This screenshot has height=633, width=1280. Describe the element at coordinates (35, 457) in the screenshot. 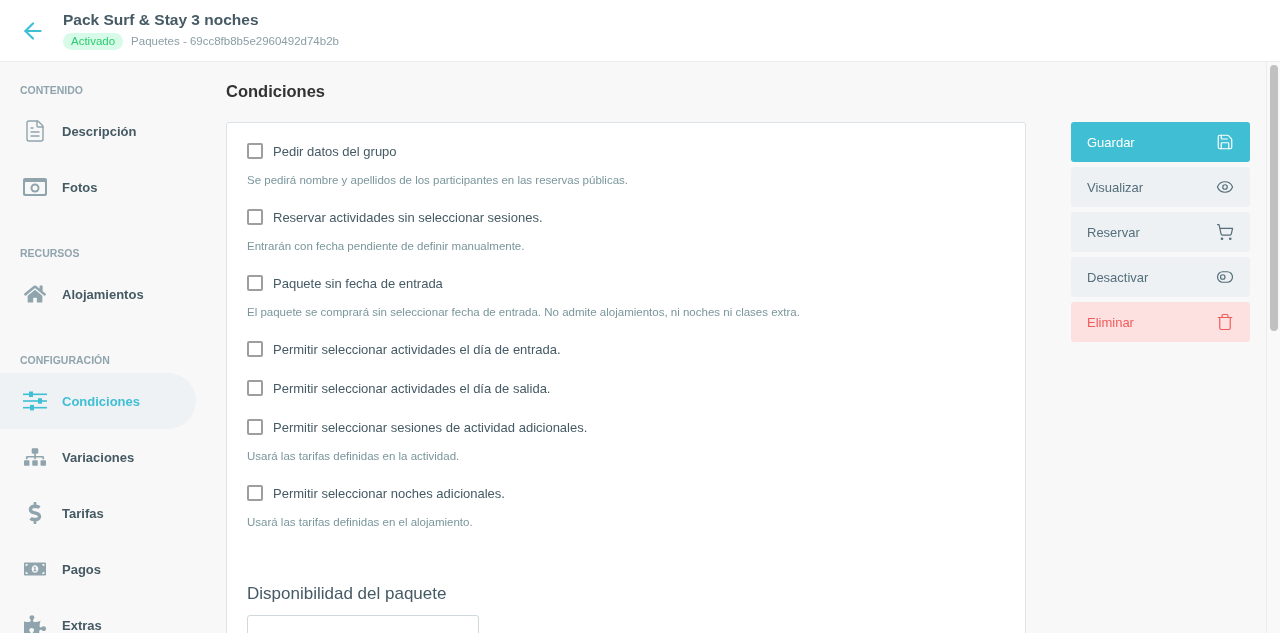

I see `sitemap-icon` at that location.